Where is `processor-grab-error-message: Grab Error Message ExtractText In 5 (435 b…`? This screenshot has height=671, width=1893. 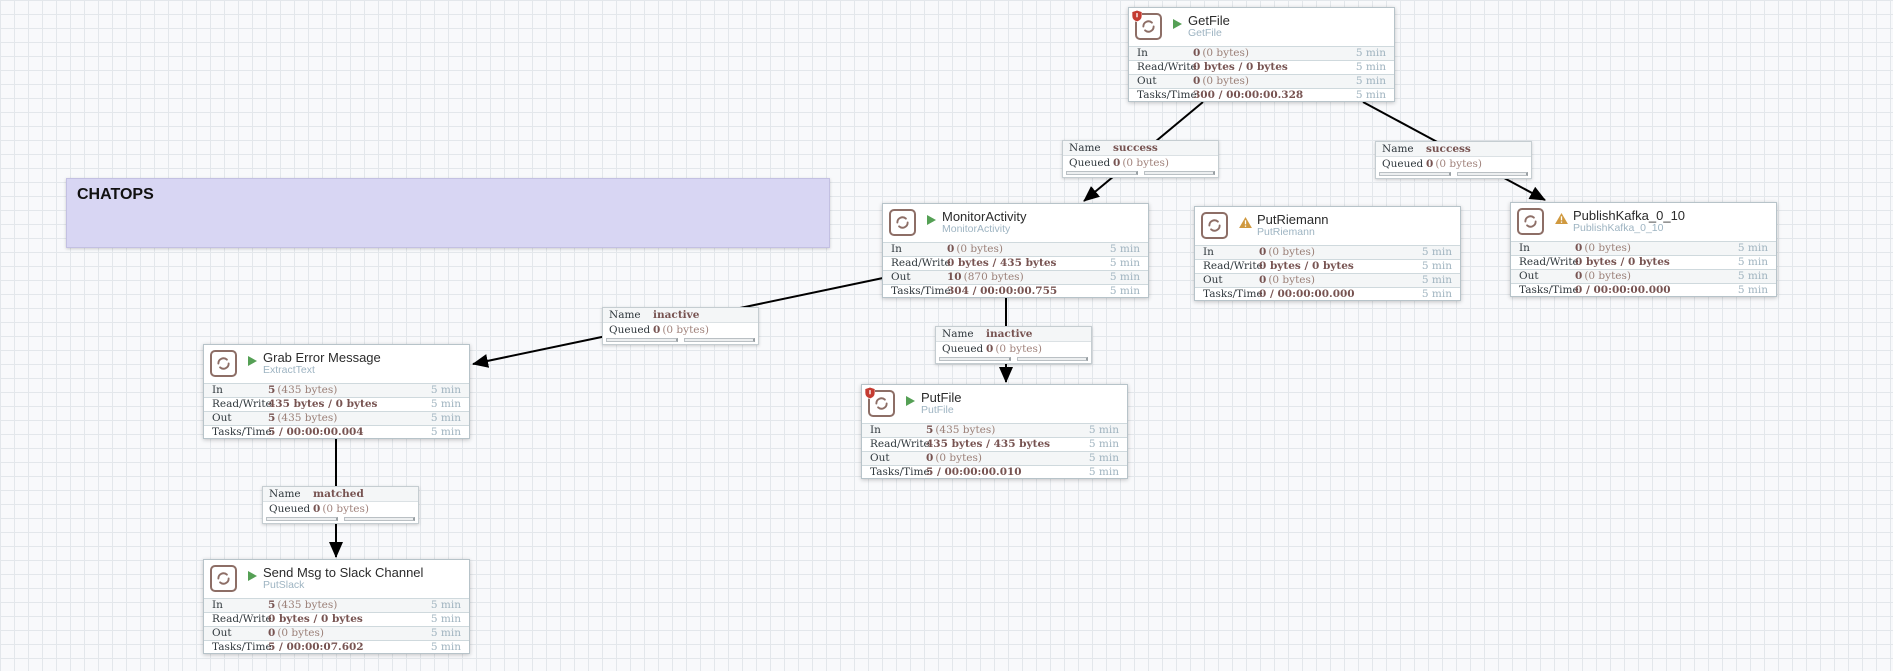 processor-grab-error-message: Grab Error Message ExtractText In 5 (435 b… is located at coordinates (336, 391).